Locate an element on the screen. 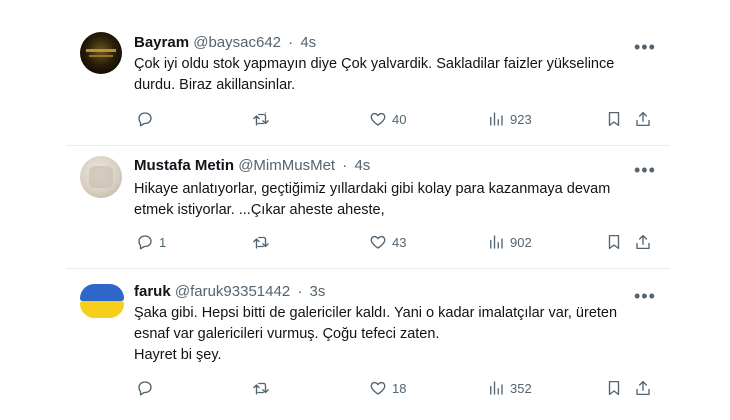  tweet-header: faruk @faruk93351442 · 3s is located at coordinates (229, 292).